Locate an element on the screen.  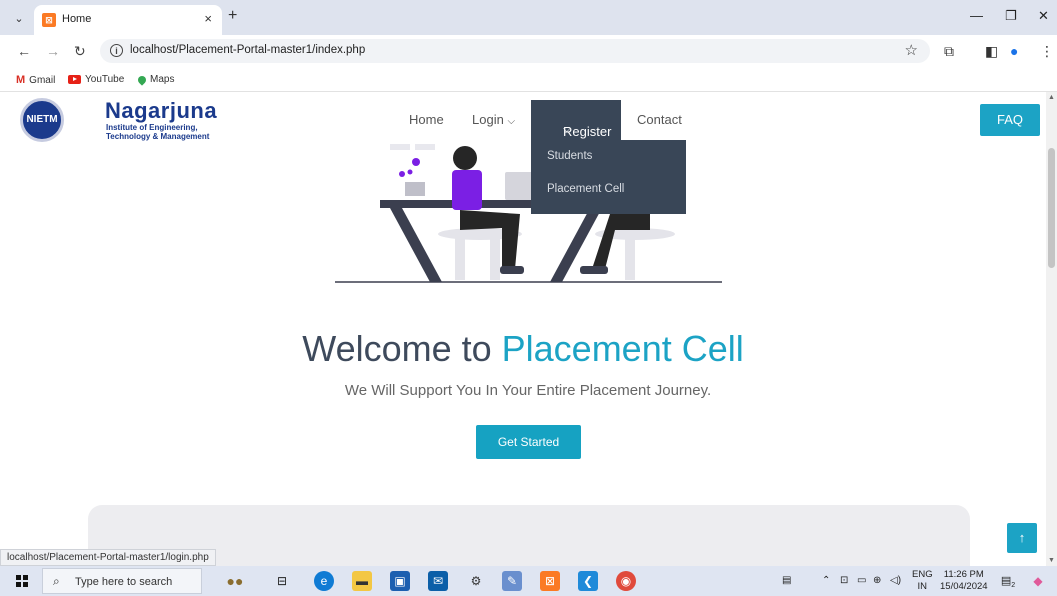
profile-avatar-icon: ● is located at coordinates (1014, 51).